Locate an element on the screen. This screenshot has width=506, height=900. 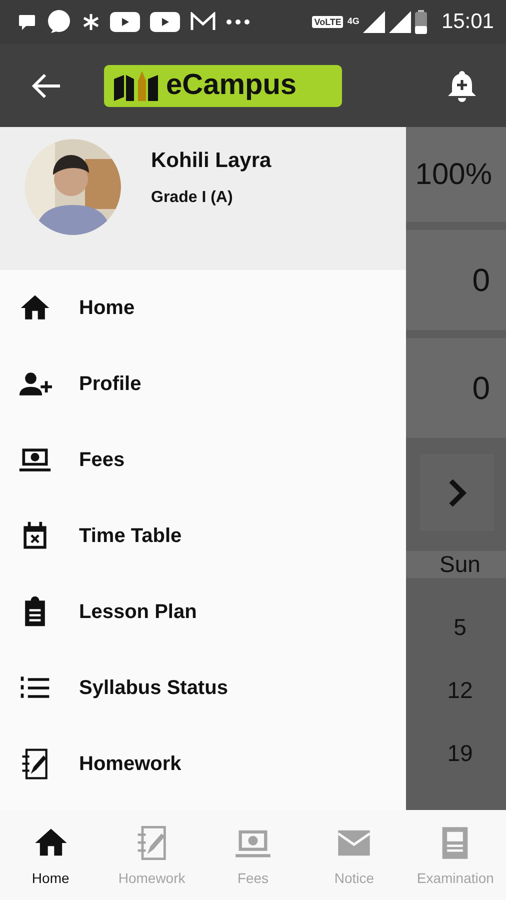
calendar-date: 12 is located at coordinates (460, 690).